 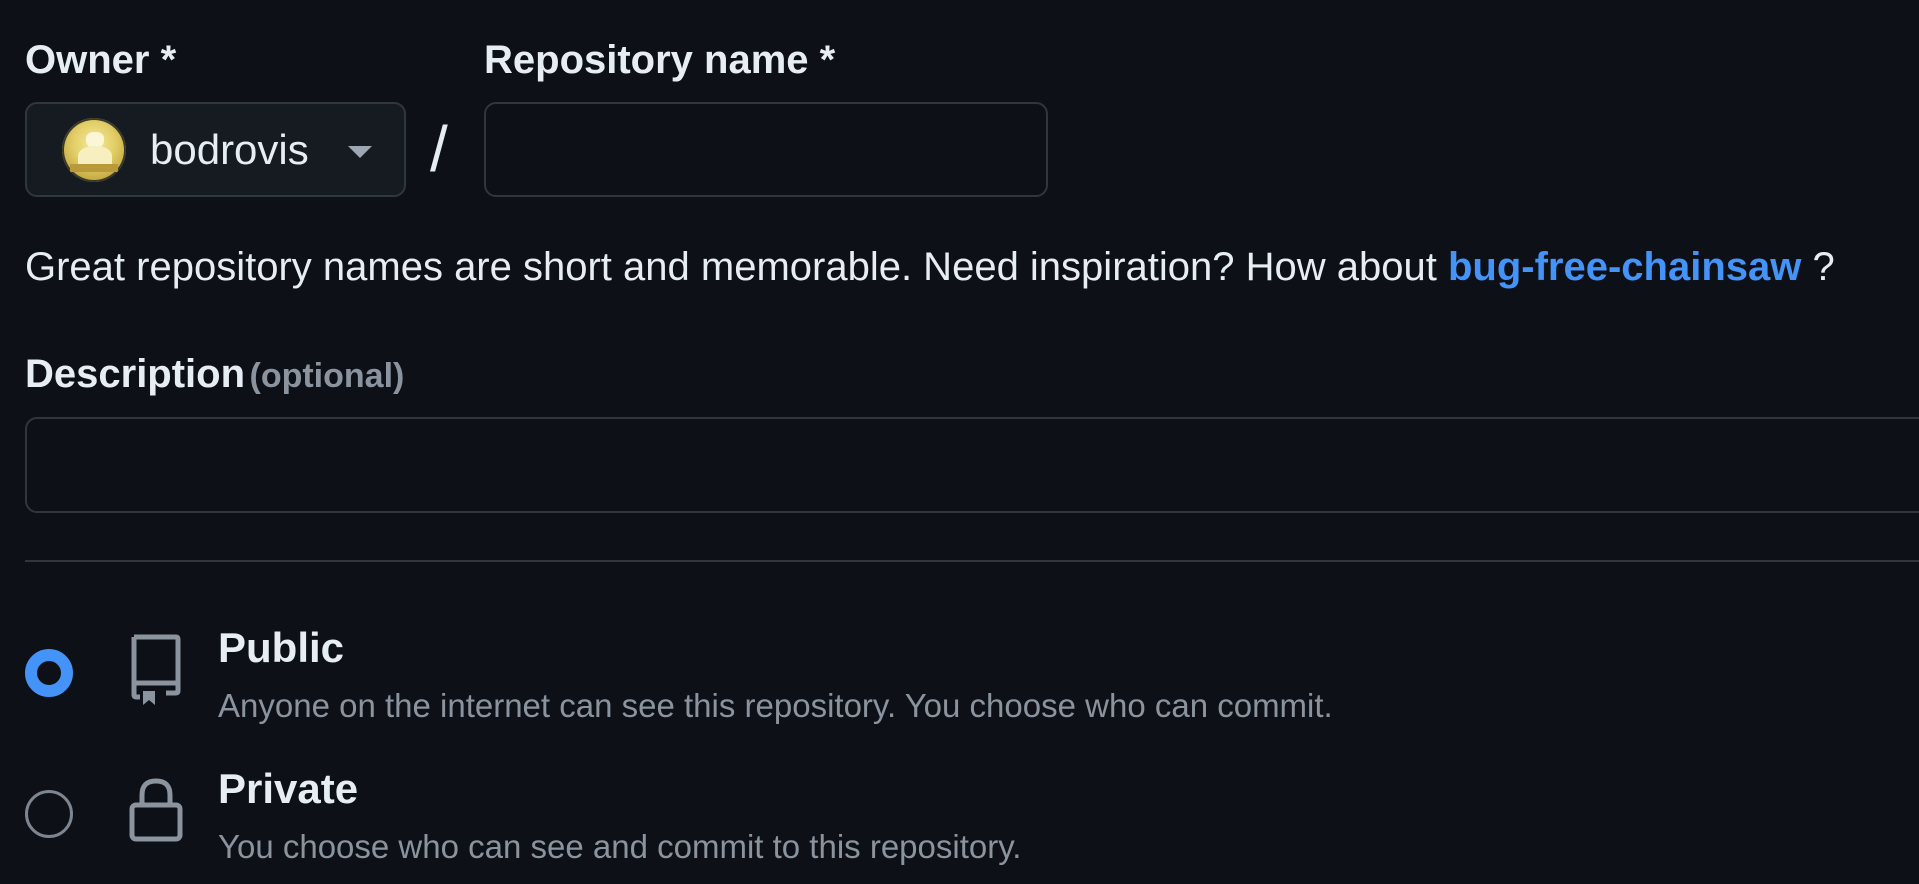 I want to click on owner-label: Owner *, so click(x=101, y=60).